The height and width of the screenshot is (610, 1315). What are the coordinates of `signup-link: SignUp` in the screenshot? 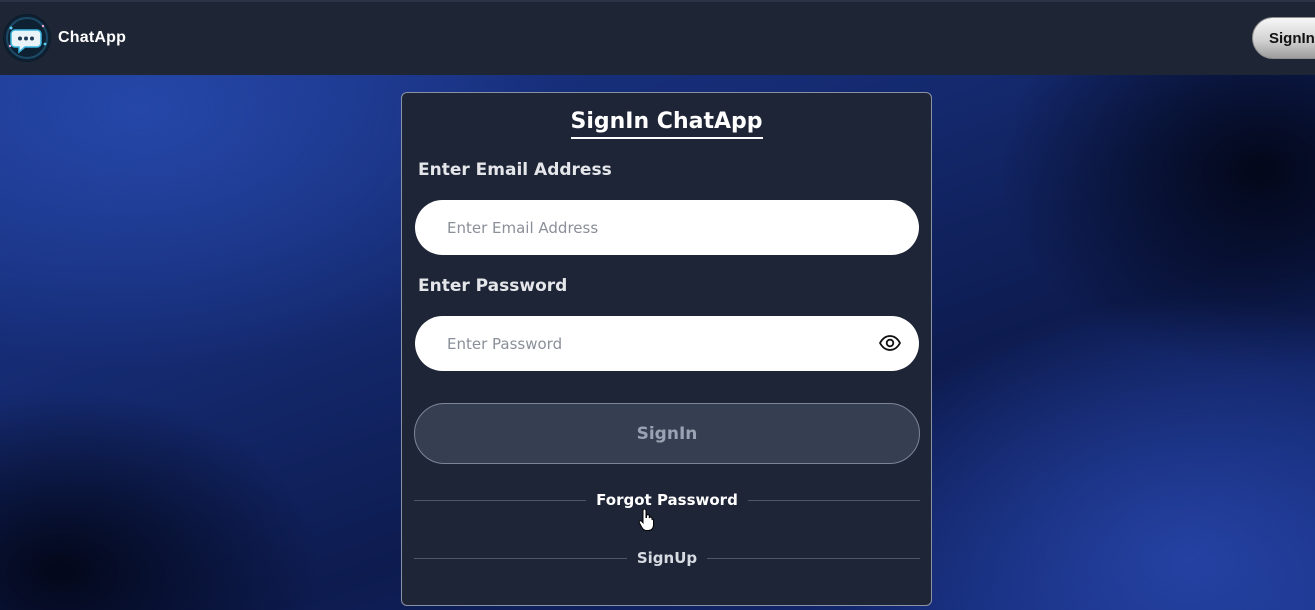 It's located at (667, 558).